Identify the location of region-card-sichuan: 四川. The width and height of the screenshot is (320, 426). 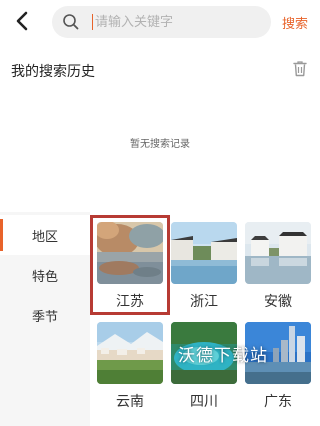
(204, 366).